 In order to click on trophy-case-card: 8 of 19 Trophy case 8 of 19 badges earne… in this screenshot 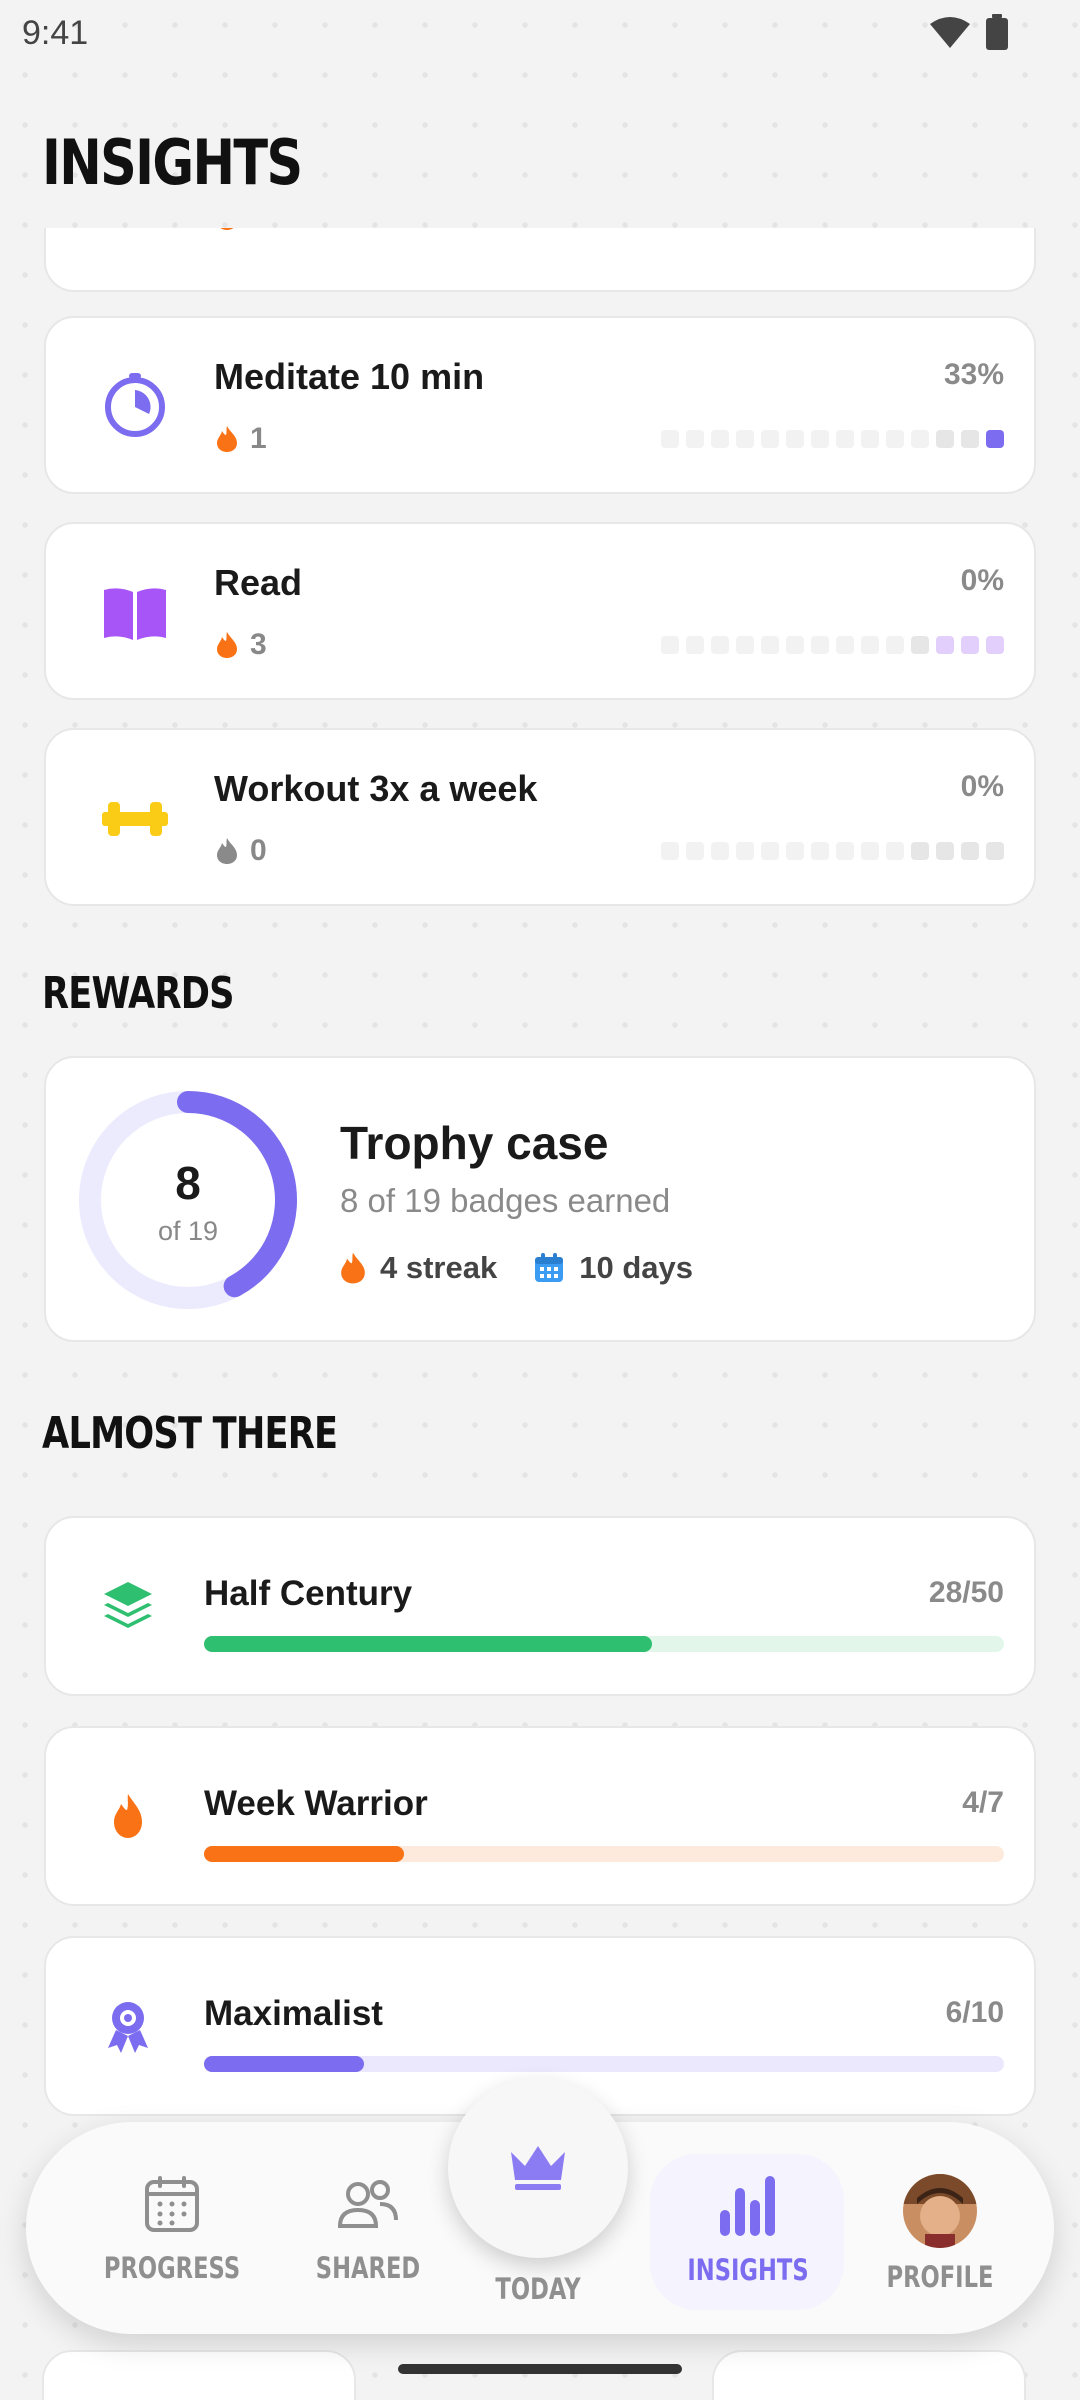, I will do `click(540, 1199)`.